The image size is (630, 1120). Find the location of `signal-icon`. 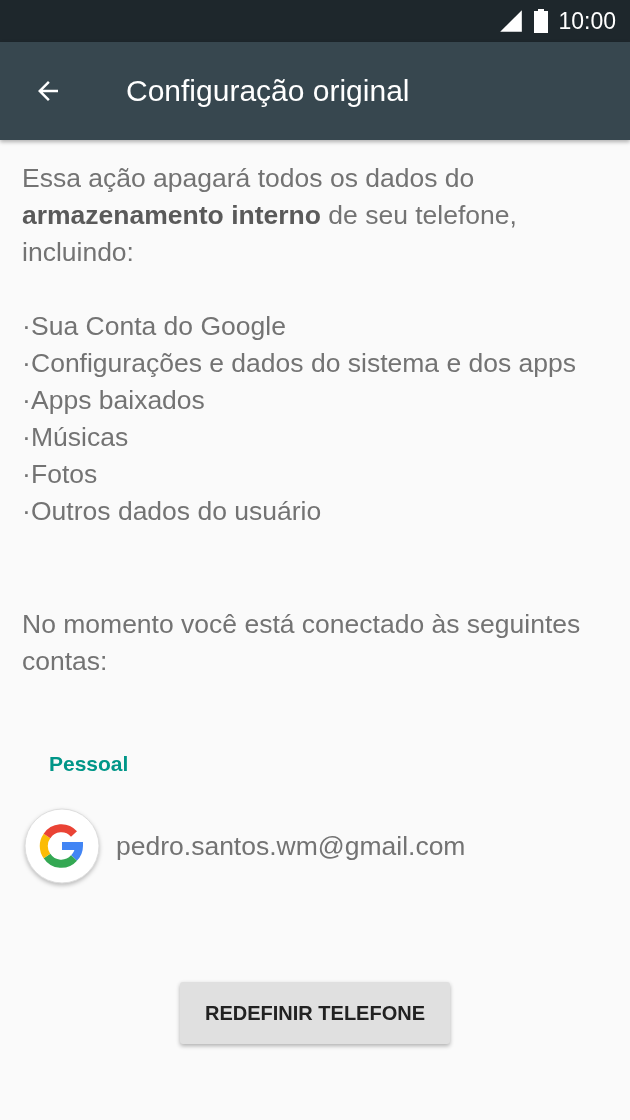

signal-icon is located at coordinates (511, 21).